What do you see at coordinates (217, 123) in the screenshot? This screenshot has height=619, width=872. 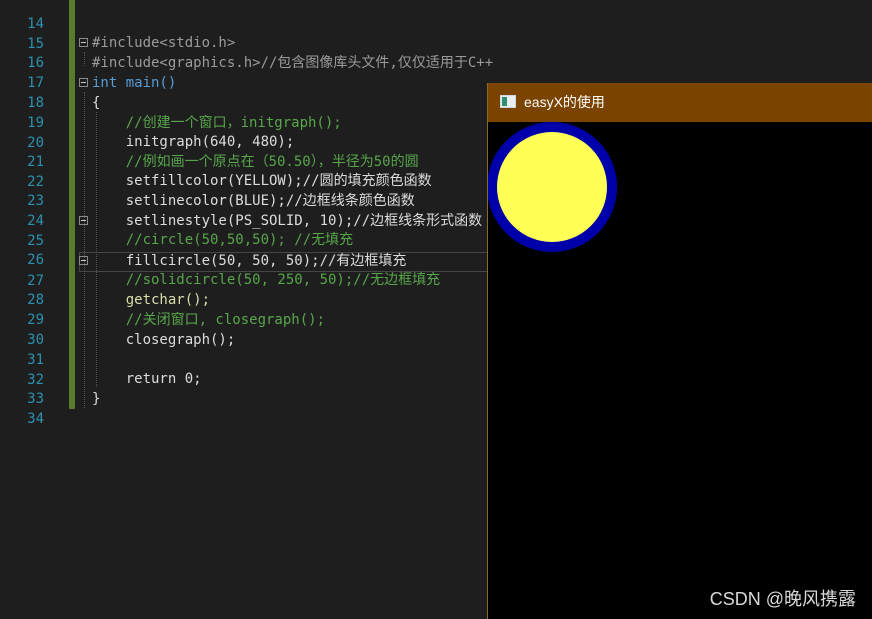 I see `code-text: //创建一个窗口，initgraph();` at bounding box center [217, 123].